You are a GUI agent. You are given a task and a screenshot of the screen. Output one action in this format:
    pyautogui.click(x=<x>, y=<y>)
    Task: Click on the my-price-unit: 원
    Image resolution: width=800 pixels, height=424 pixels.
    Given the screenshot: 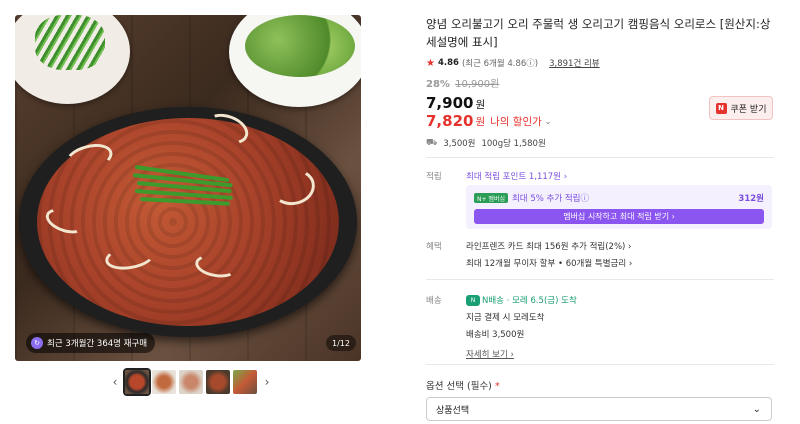 What is the action you would take?
    pyautogui.click(x=480, y=121)
    